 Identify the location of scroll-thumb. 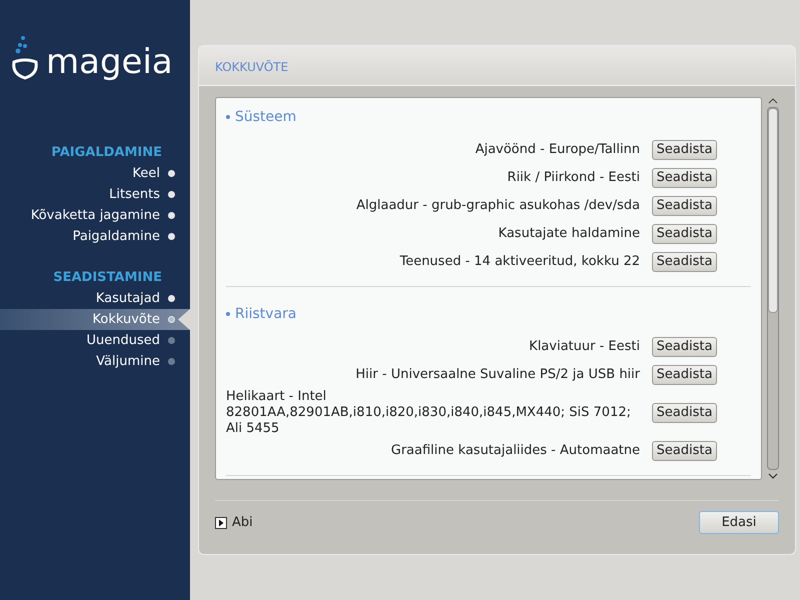
(773, 210).